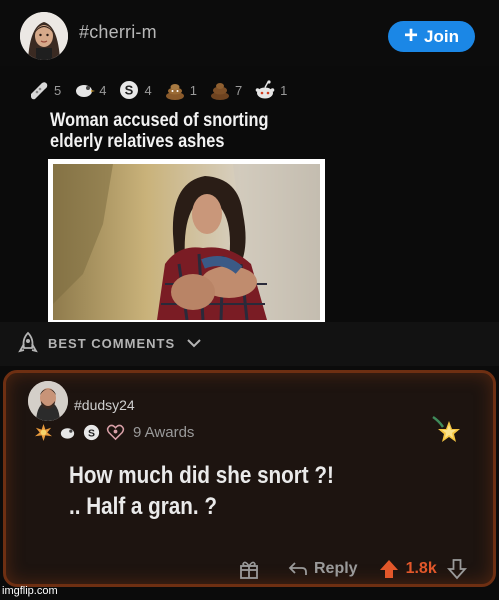 This screenshot has height=600, width=499. I want to click on heart-award-icon, so click(115, 432).